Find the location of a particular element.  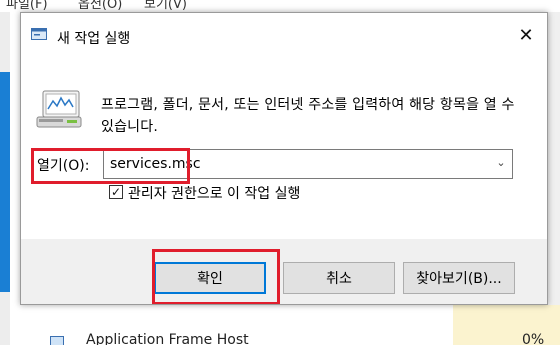

background-left-strip is located at coordinates (5, 178).